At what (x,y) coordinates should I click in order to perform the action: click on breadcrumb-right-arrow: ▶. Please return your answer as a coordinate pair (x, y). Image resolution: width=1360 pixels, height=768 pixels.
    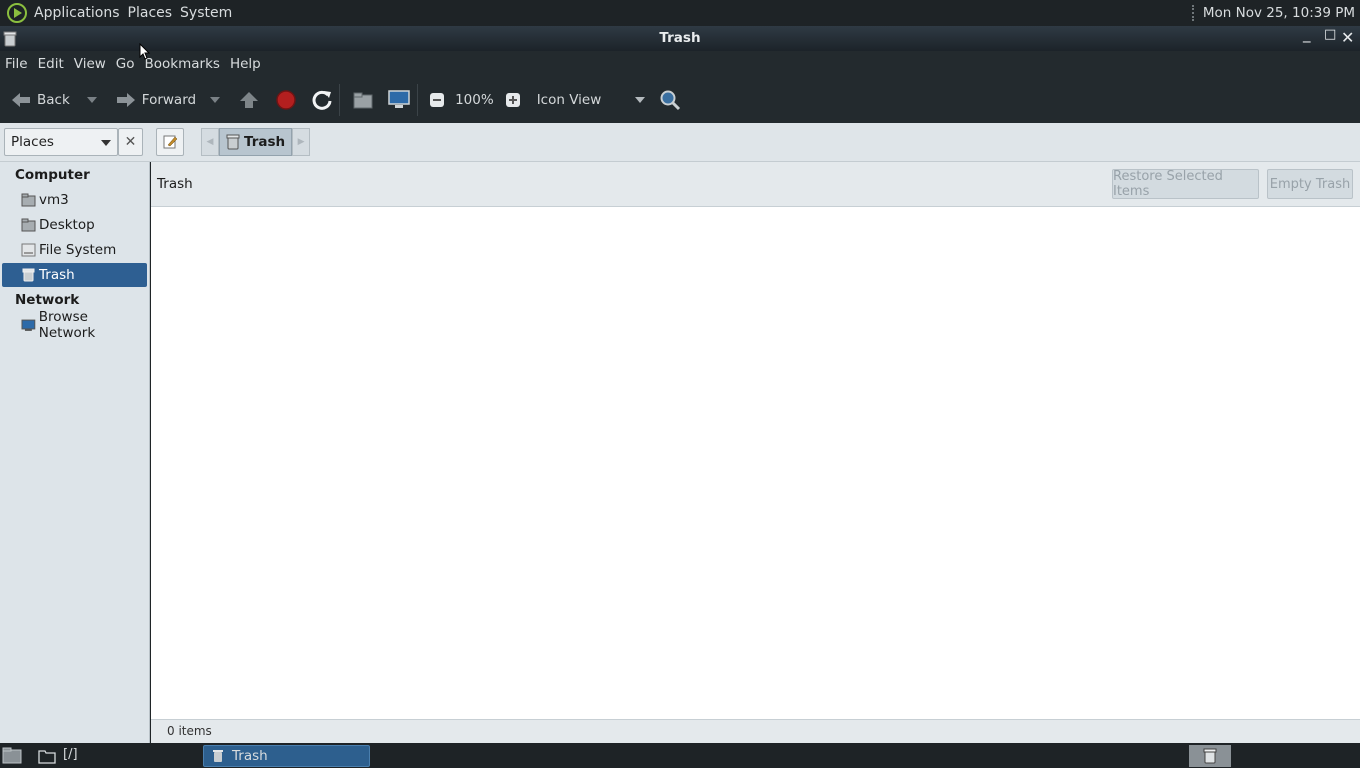
    Looking at the image, I should click on (301, 142).